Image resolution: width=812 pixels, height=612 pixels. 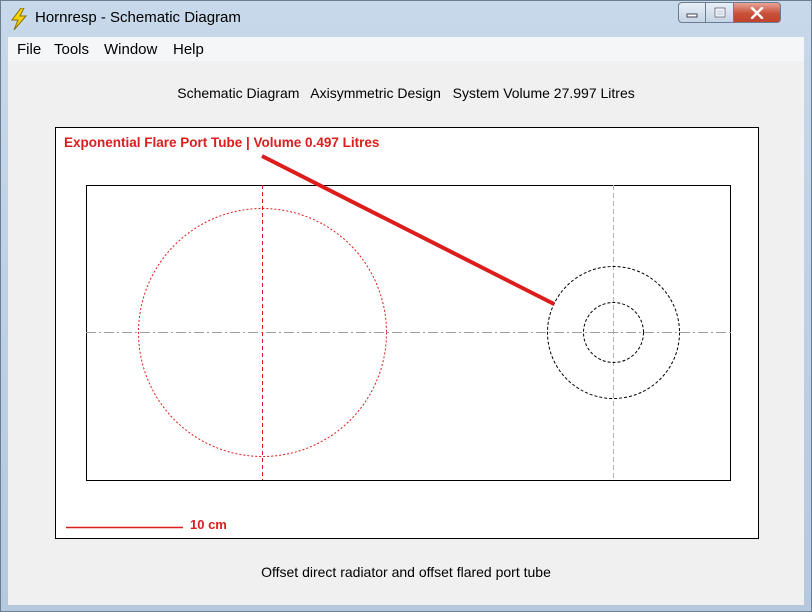 I want to click on window-title: Hornresp - Schematic Diagram, so click(x=138, y=17).